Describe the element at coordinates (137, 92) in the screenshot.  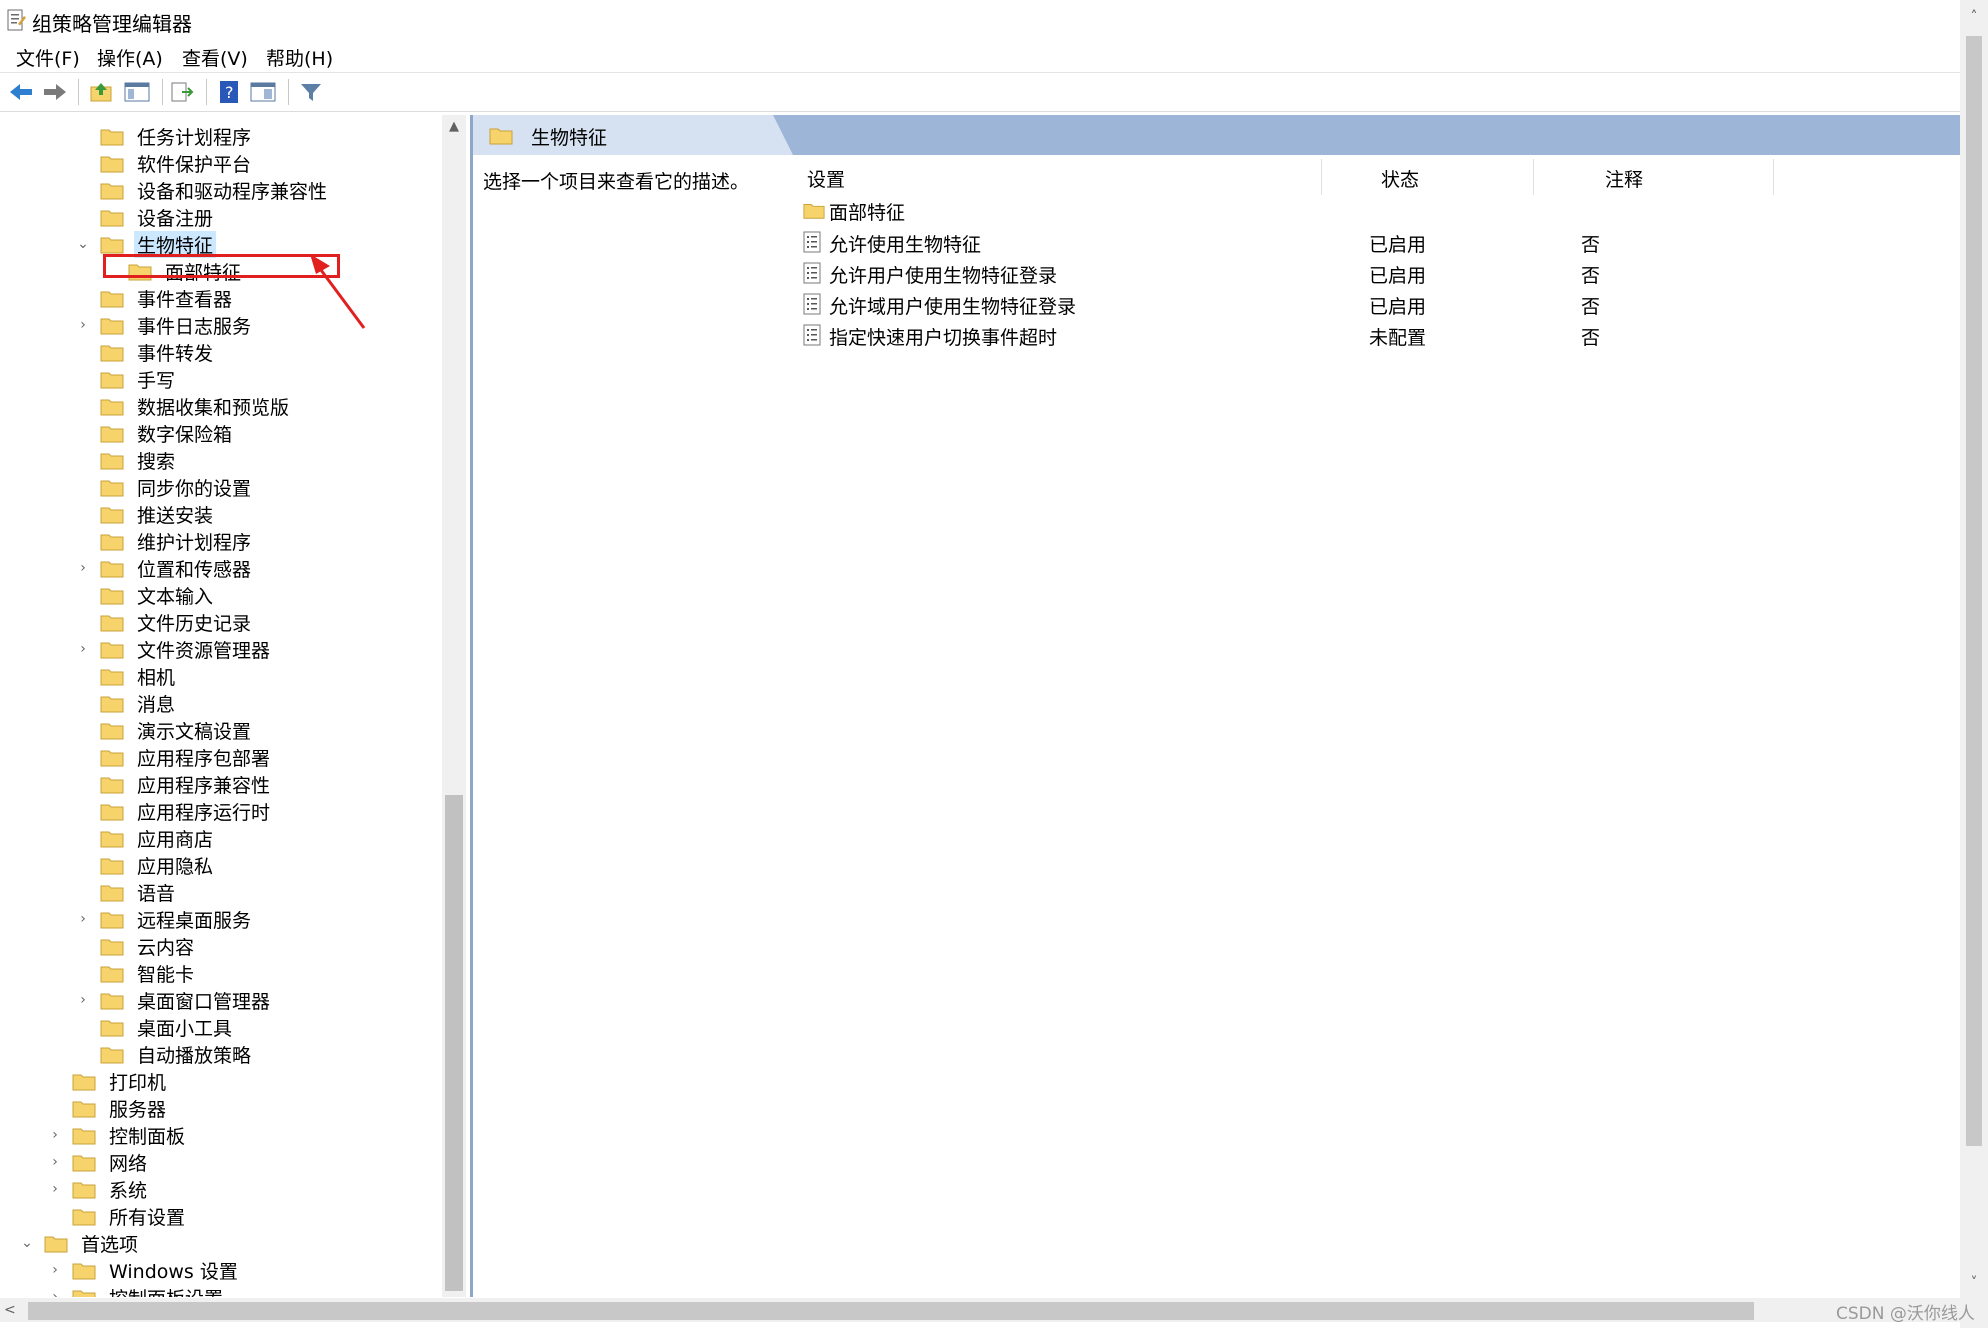
I see `show-hide-tree-icon` at that location.